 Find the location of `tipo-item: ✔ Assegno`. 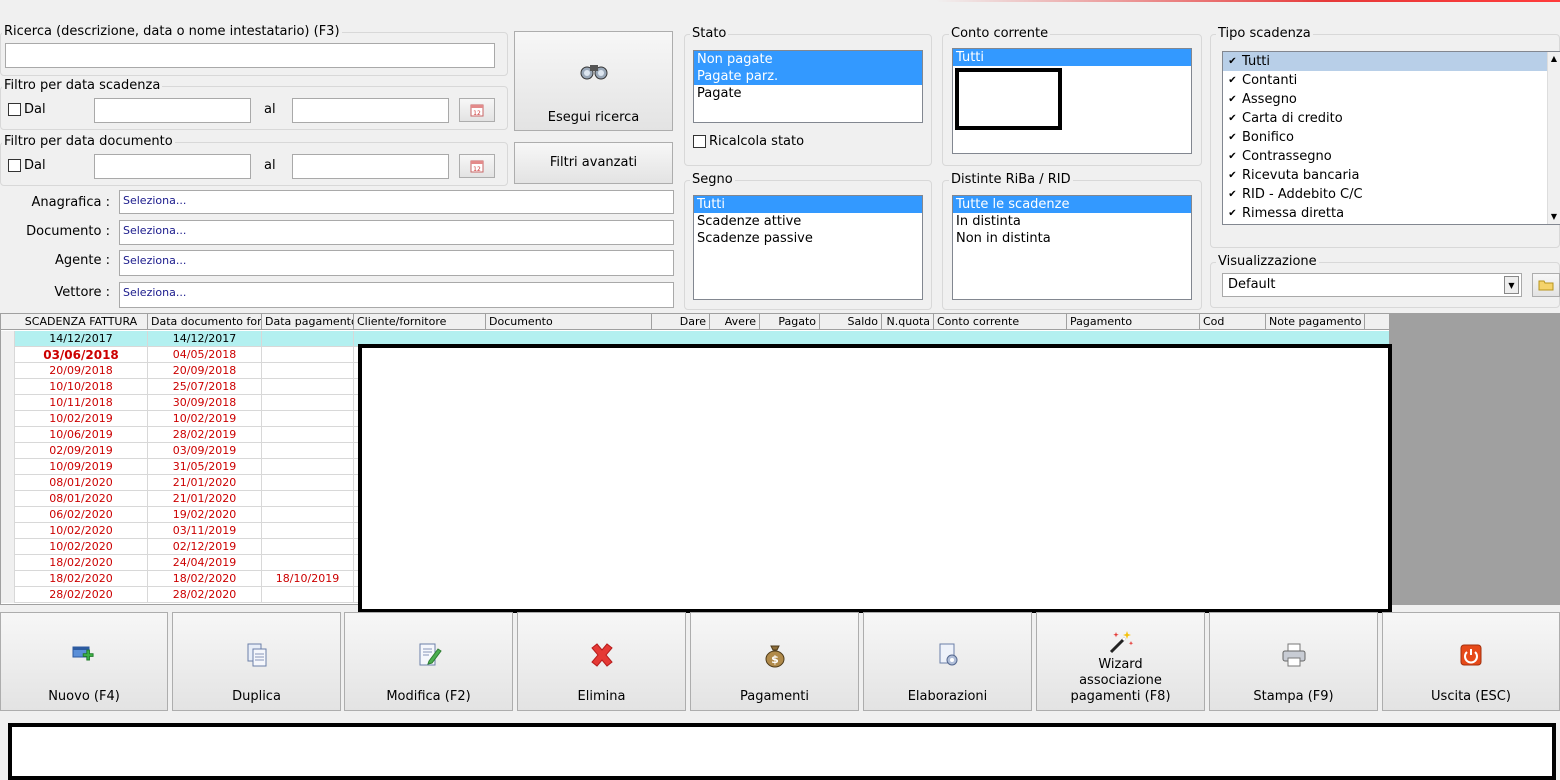

tipo-item: ✔ Assegno is located at coordinates (1391, 99).